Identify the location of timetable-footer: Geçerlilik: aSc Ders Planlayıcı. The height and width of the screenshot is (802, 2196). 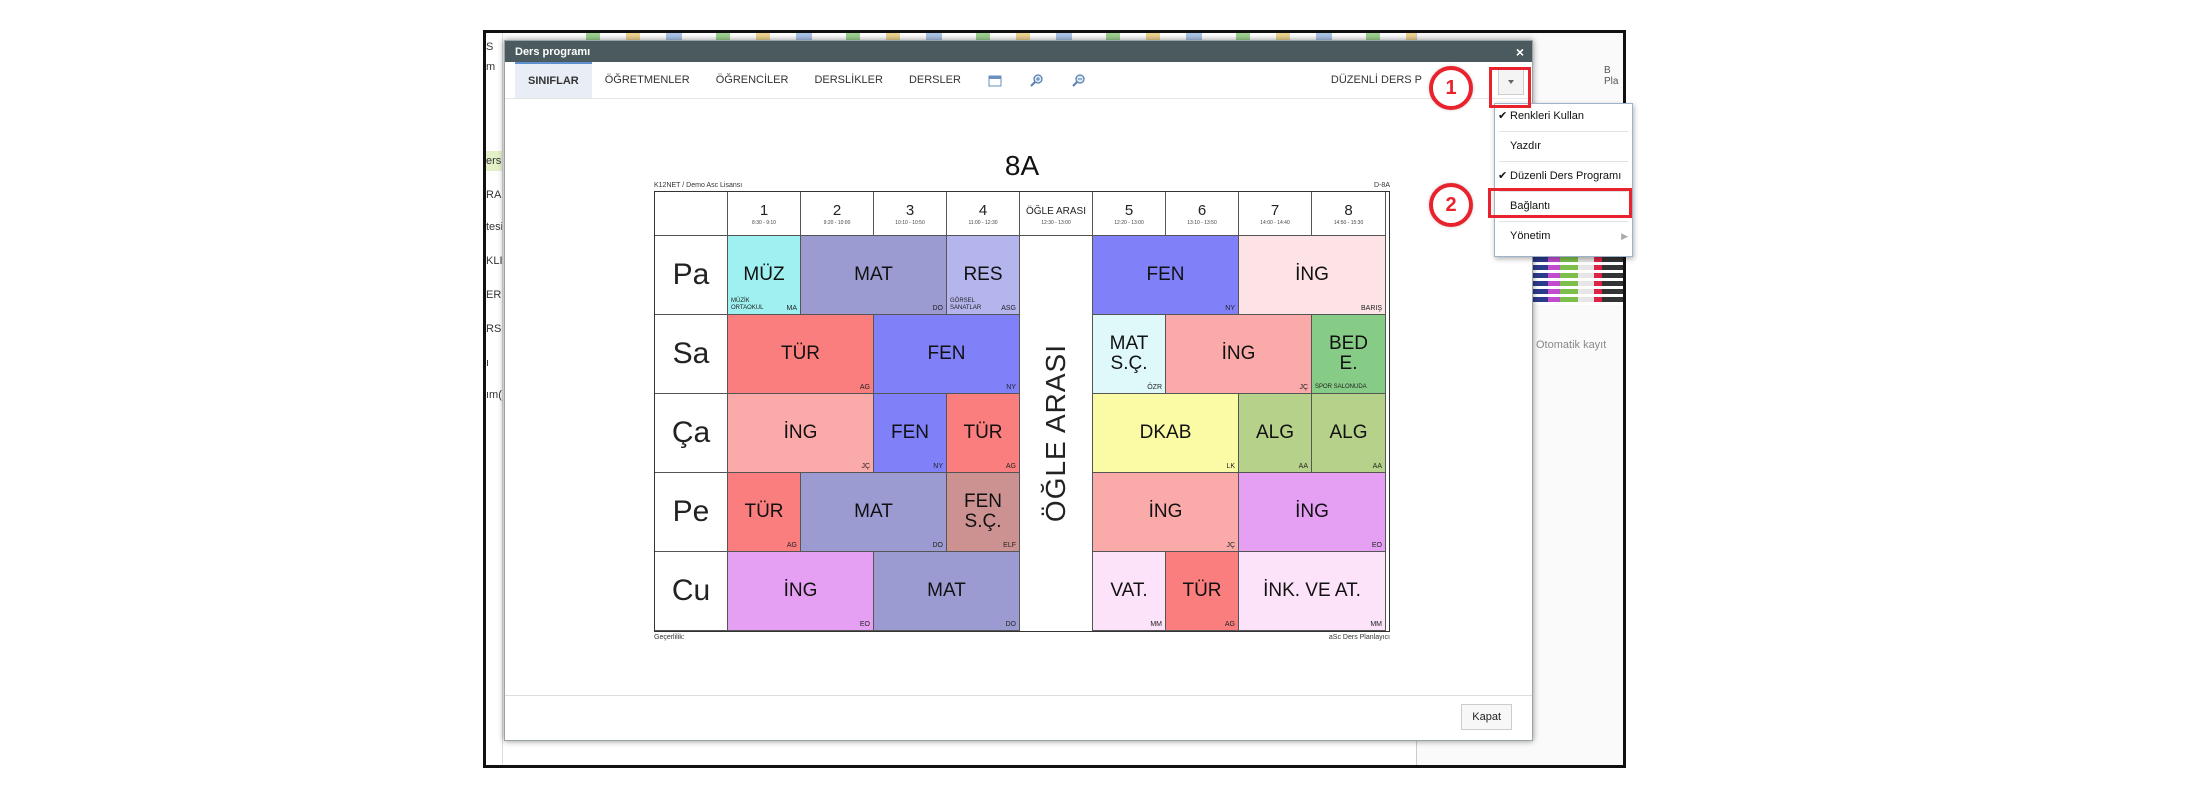
(1022, 637).